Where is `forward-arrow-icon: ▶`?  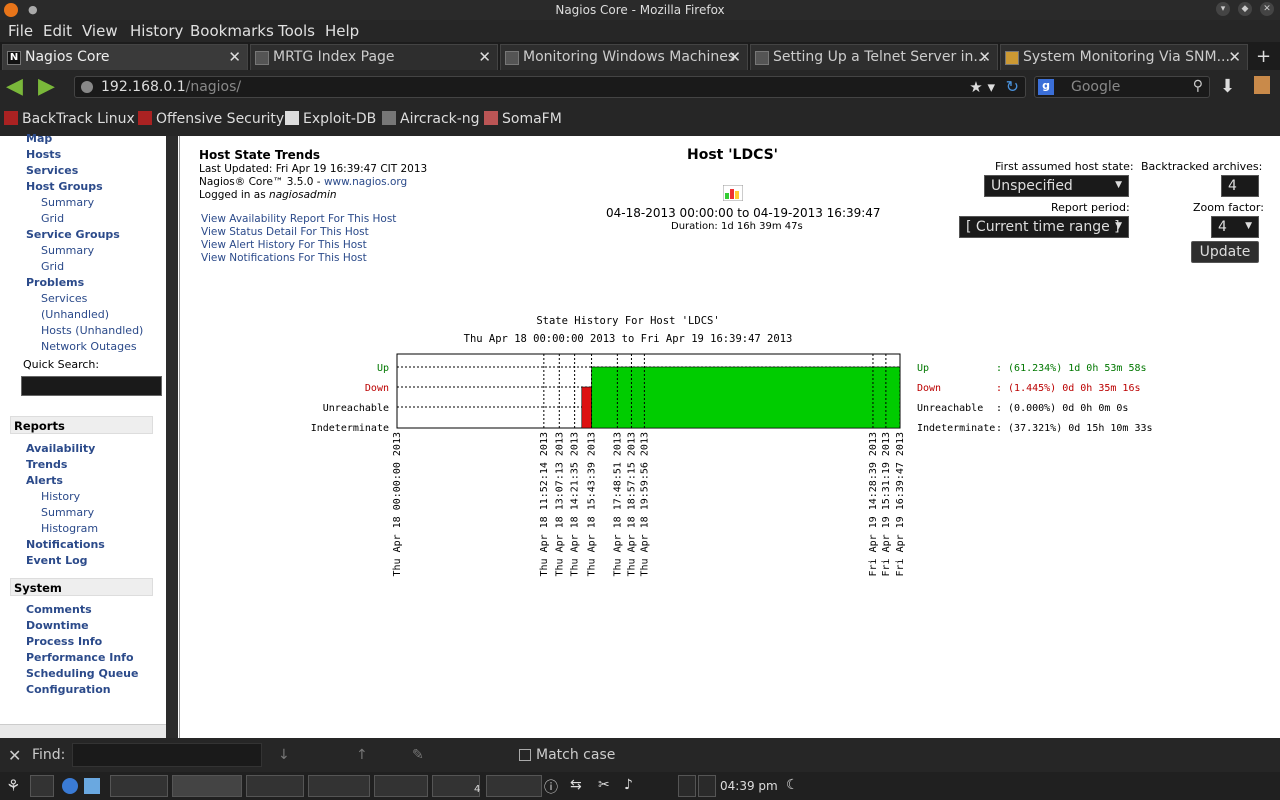
forward-arrow-icon: ▶ is located at coordinates (51, 87).